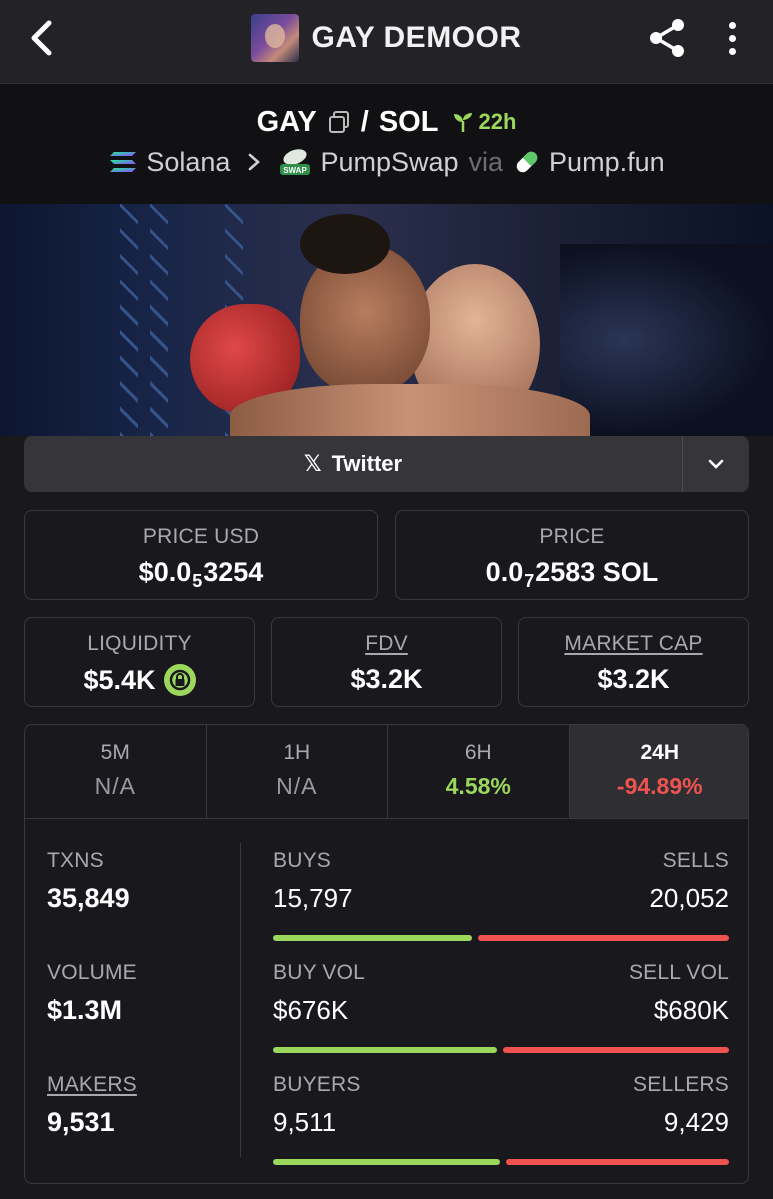  Describe the element at coordinates (119, 679) in the screenshot. I see `liquidity-value: $5.4K` at that location.